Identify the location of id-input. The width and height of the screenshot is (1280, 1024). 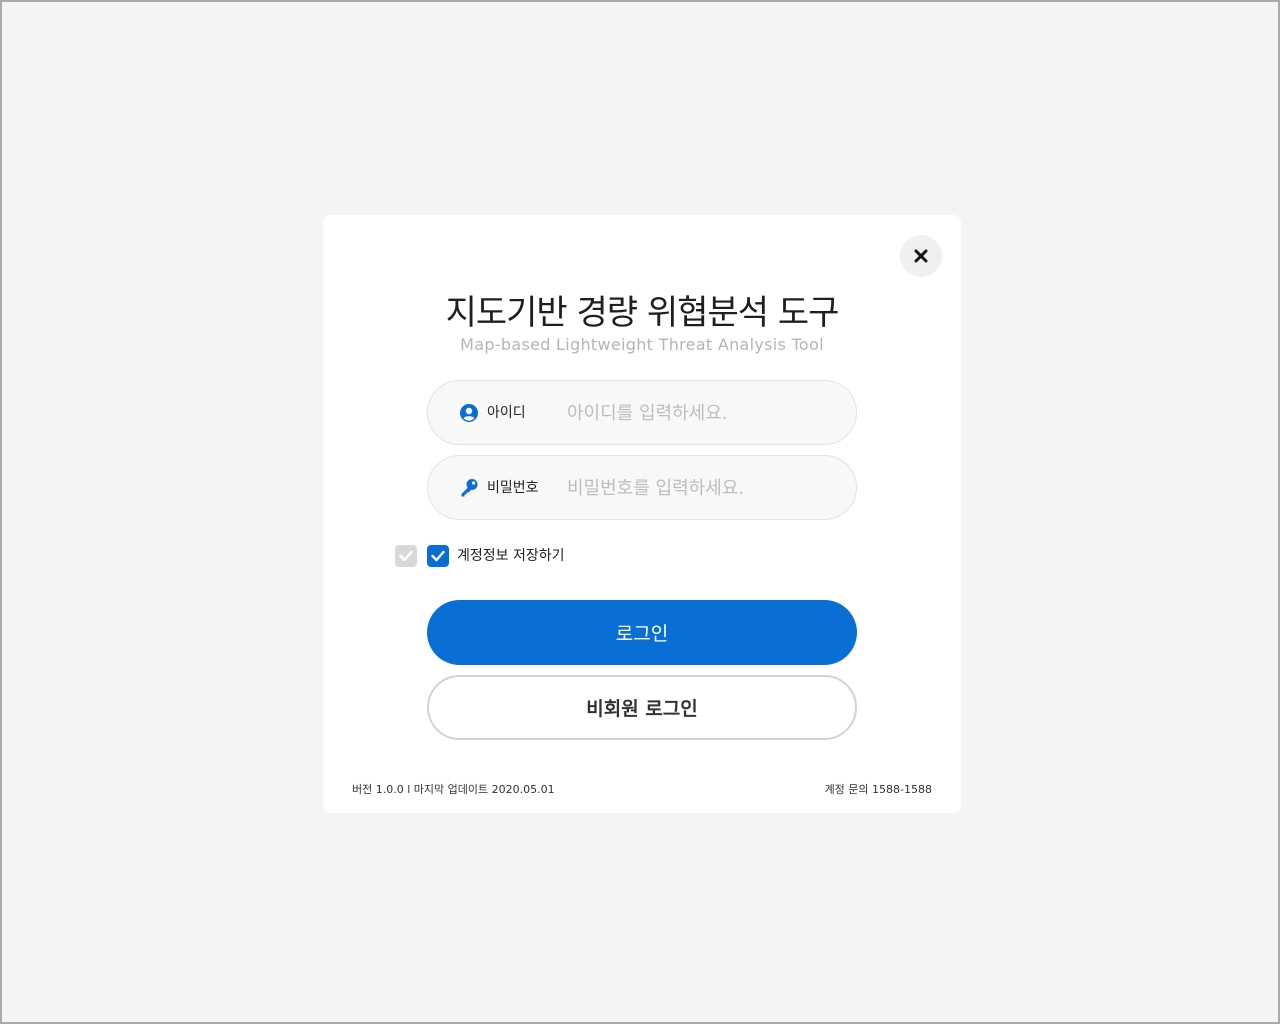
(702, 413).